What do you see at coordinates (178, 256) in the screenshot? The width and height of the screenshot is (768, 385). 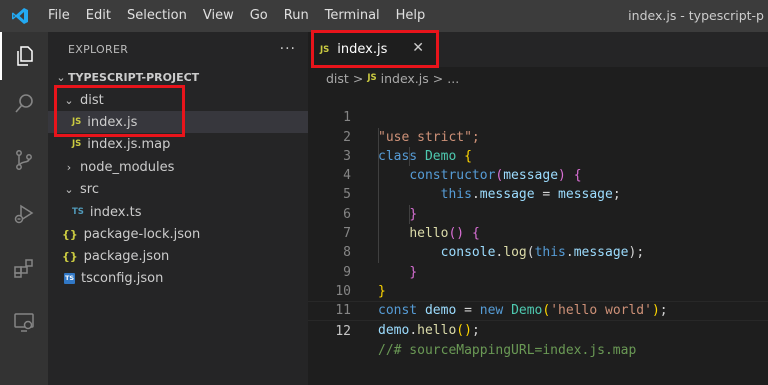 I see `file-package-json: {} package.json` at bounding box center [178, 256].